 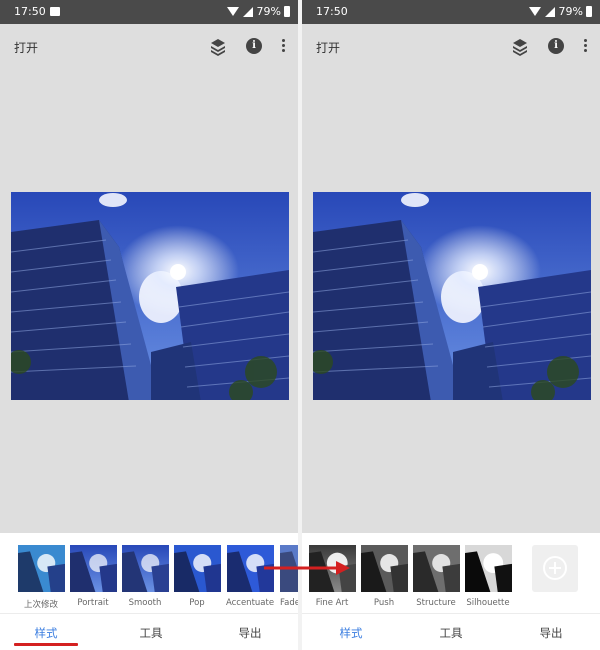 I want to click on style-filter-strip: 上次修改 Portrait Smooth Pop Accentuate Fade, so click(x=149, y=573).